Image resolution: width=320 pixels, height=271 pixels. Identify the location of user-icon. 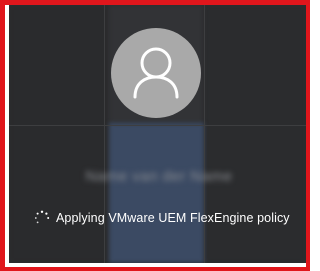
(156, 73).